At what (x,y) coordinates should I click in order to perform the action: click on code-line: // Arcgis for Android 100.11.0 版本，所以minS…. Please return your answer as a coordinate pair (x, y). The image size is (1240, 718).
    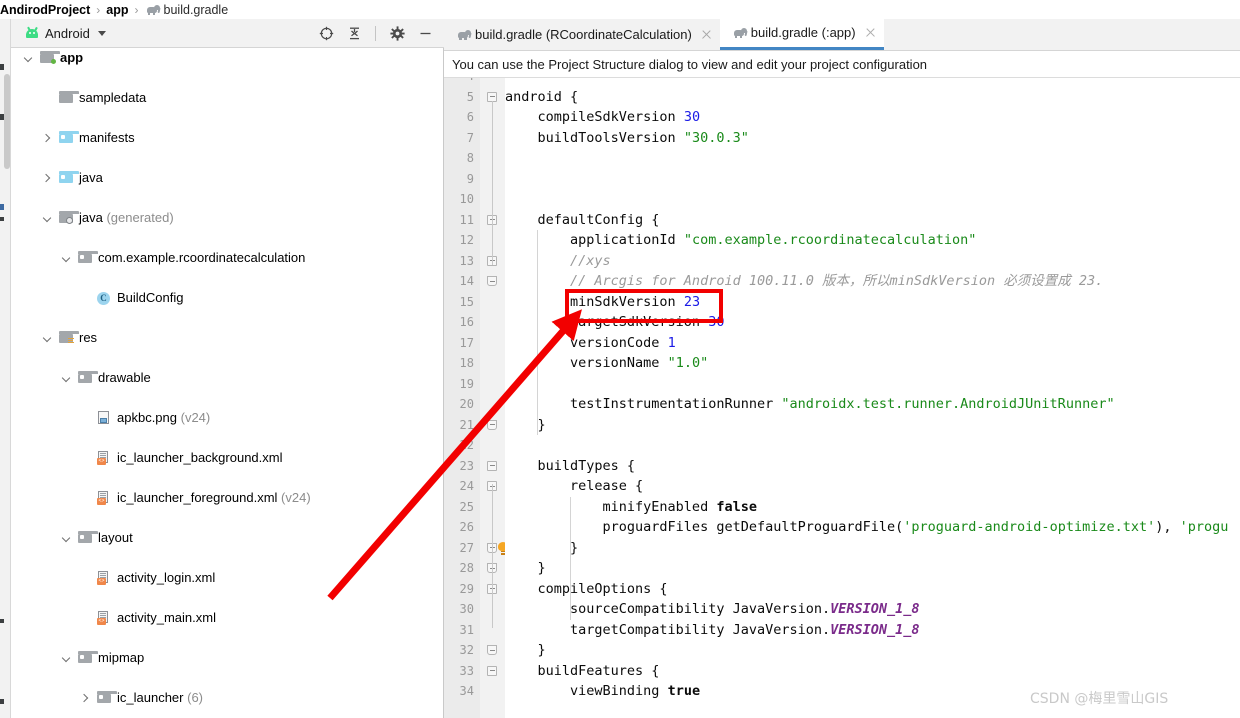
    Looking at the image, I should click on (804, 281).